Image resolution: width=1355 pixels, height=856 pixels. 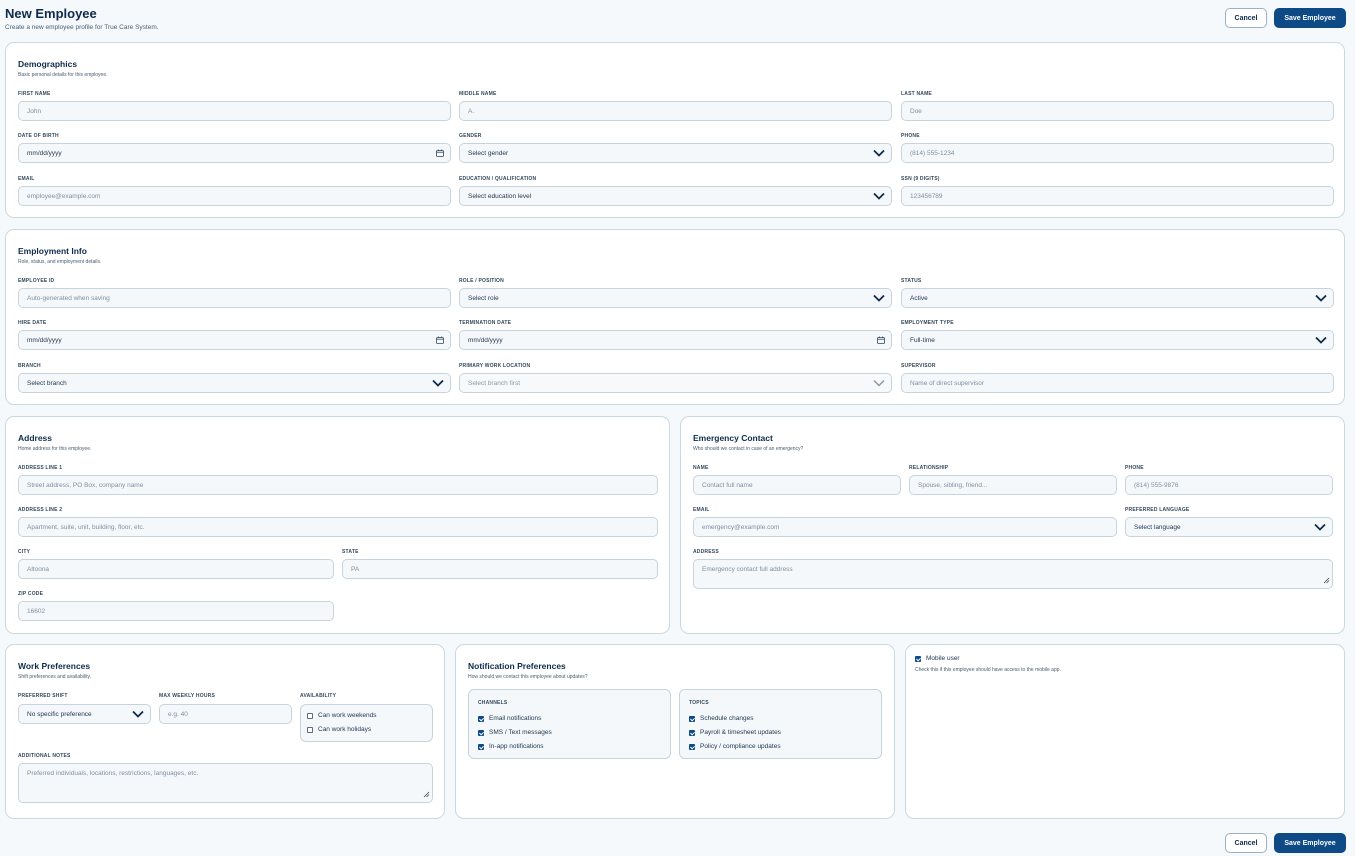 I want to click on gender-select: Select gender, so click(x=675, y=153).